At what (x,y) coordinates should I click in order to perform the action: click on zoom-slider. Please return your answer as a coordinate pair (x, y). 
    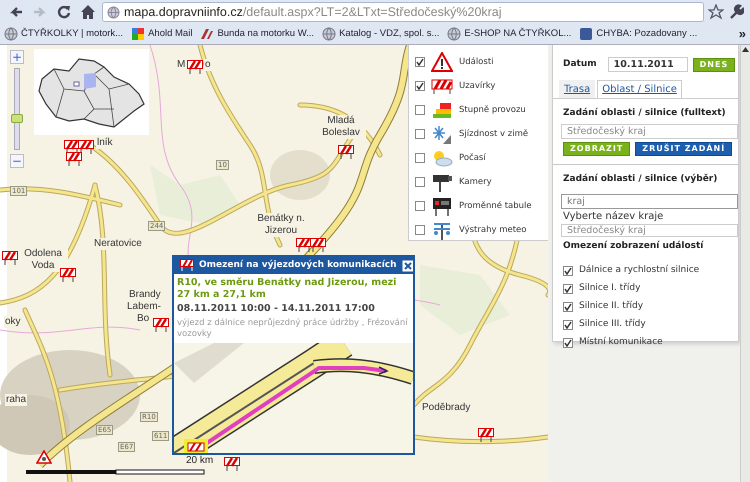
    Looking at the image, I should click on (17, 109).